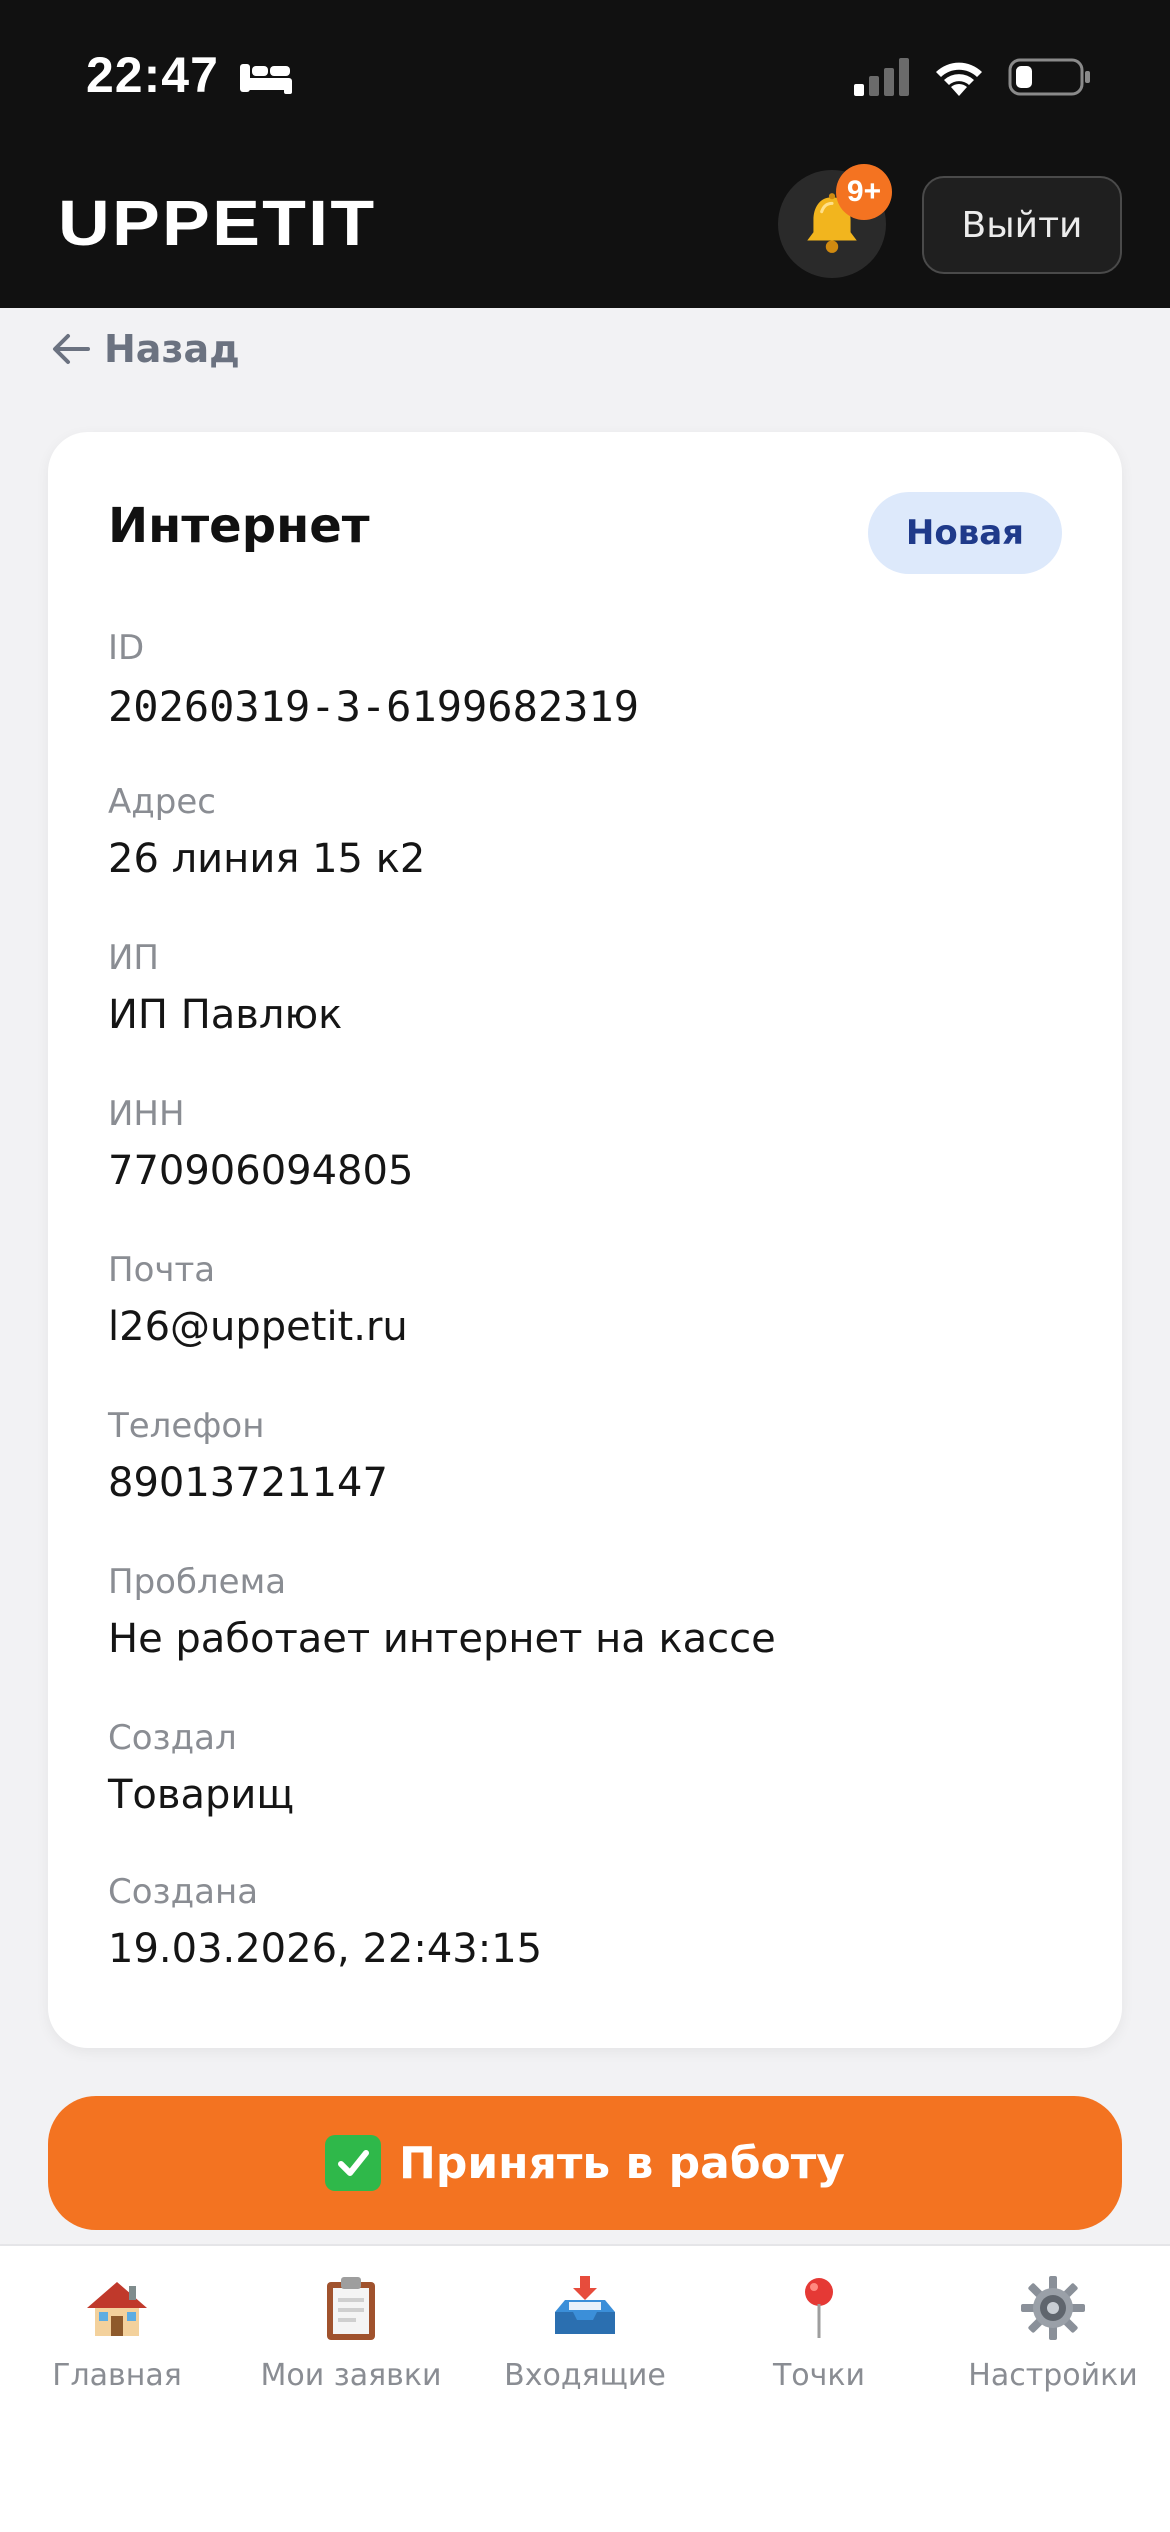  I want to click on field-id: ID 20260319-3-6199682319, so click(373, 679).